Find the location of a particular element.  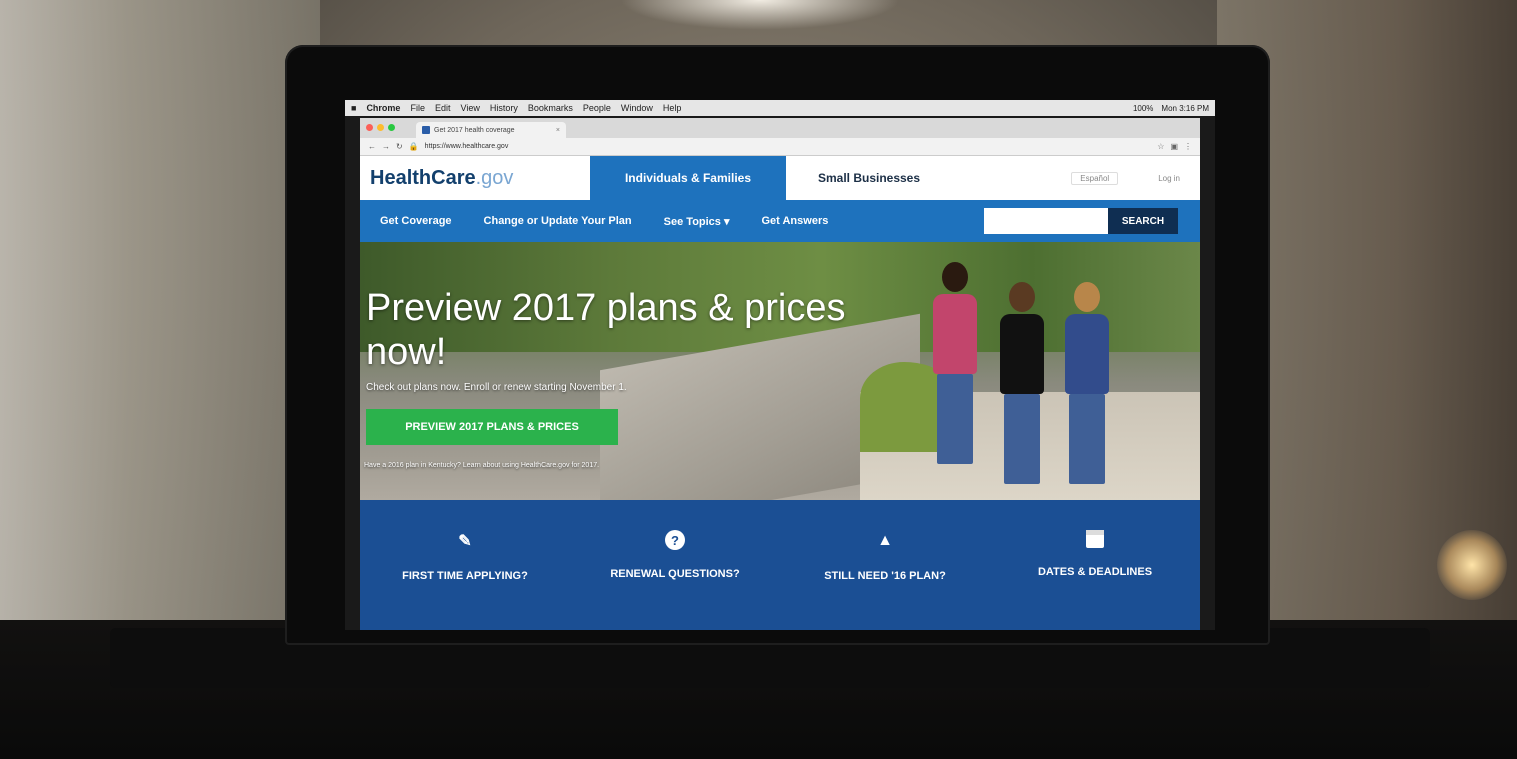

quick-link-still-need-plan: ▲ STILL NEED '16 PLAN? is located at coordinates (885, 556).